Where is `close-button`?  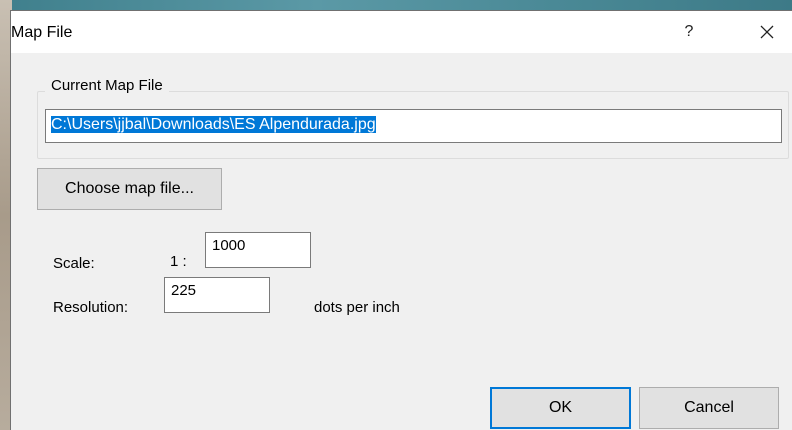 close-button is located at coordinates (767, 32).